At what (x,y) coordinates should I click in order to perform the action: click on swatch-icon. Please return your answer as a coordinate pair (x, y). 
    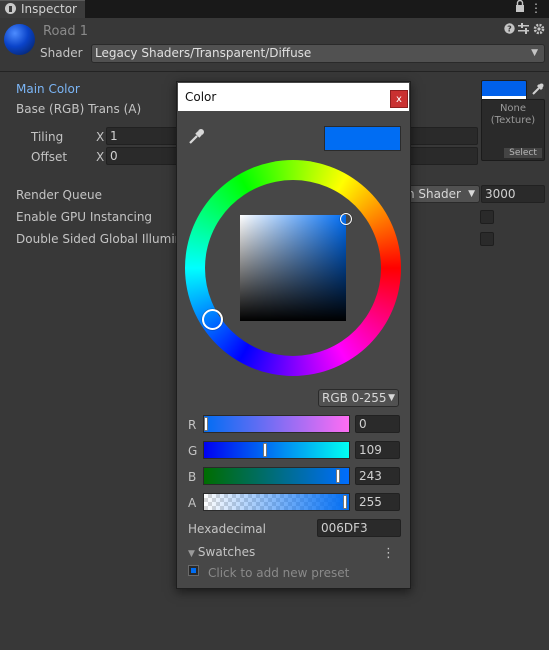
    Looking at the image, I should click on (193, 570).